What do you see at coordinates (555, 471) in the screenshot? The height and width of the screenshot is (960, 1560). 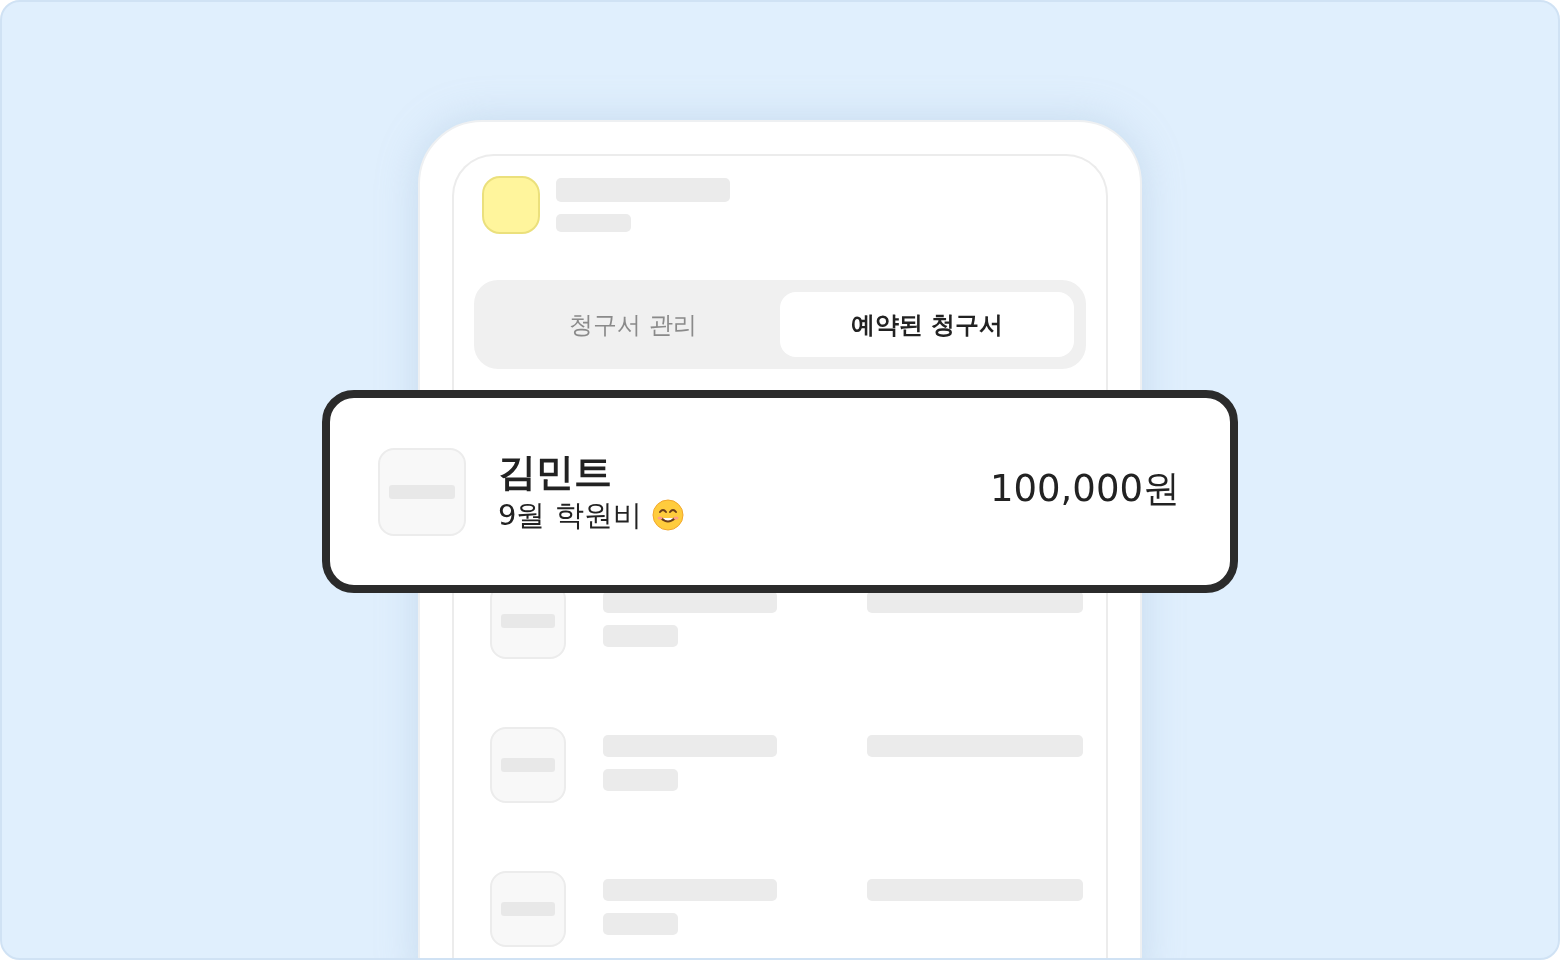 I see `payer-name: 김민트` at bounding box center [555, 471].